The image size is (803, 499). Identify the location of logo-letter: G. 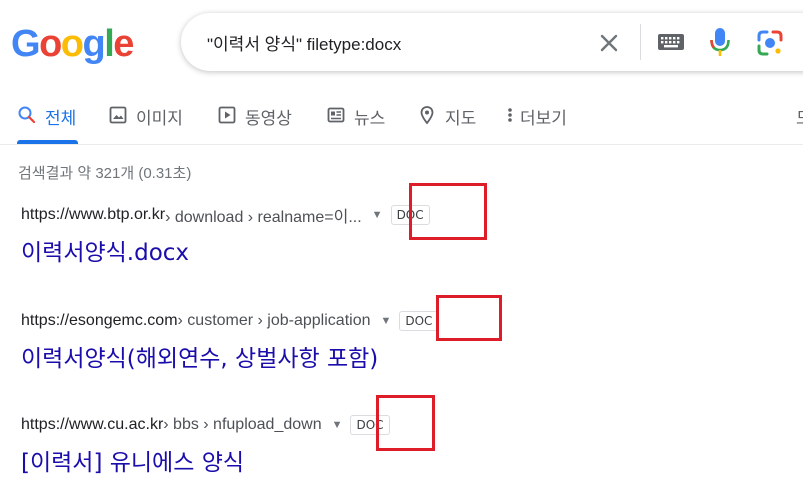
(26, 44).